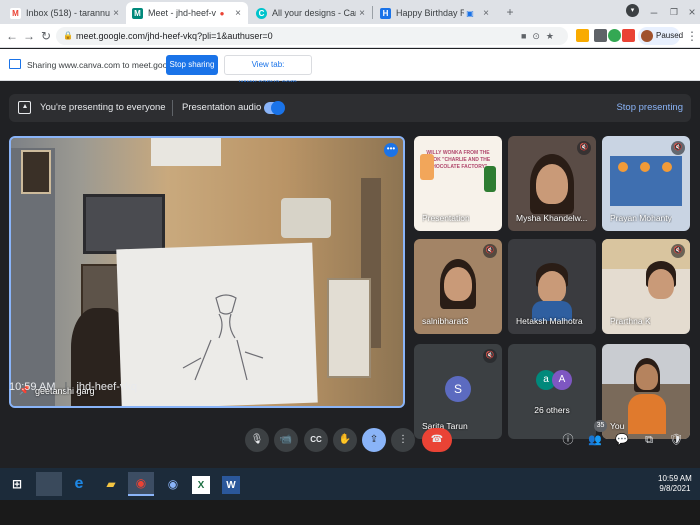 The height and width of the screenshot is (525, 700). Describe the element at coordinates (552, 286) in the screenshot. I see `participant-tile: Hetaksh Malhotra` at that location.